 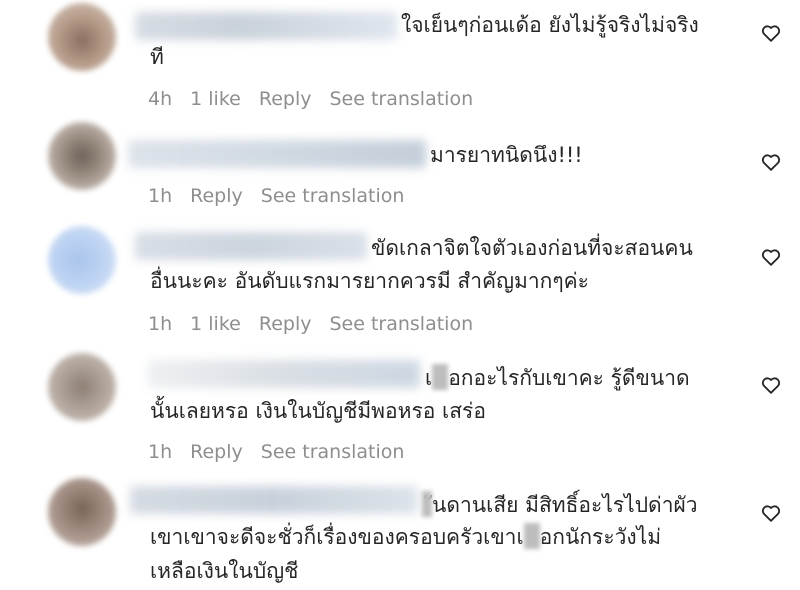 I want to click on comment-text: นั้นเลยหรอ เงินในบัญชีมีพอหรอ เสร่อ, so click(x=318, y=411).